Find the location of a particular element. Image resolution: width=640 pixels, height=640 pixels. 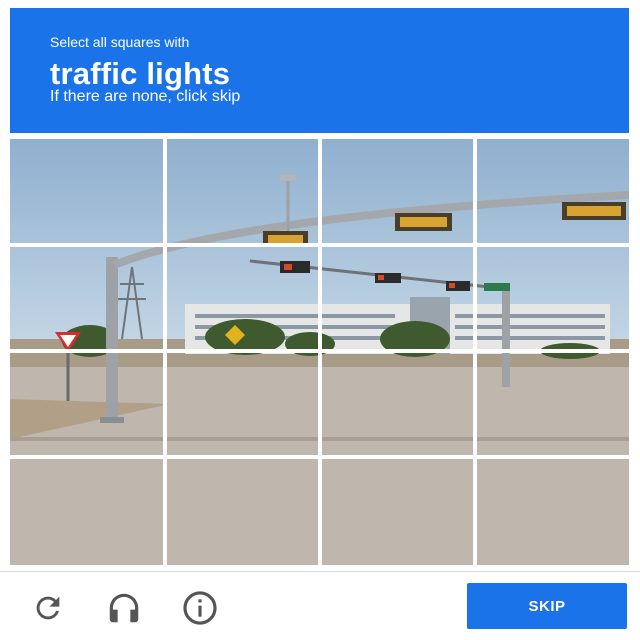

grid-tile-r4-c2 is located at coordinates (242, 512).